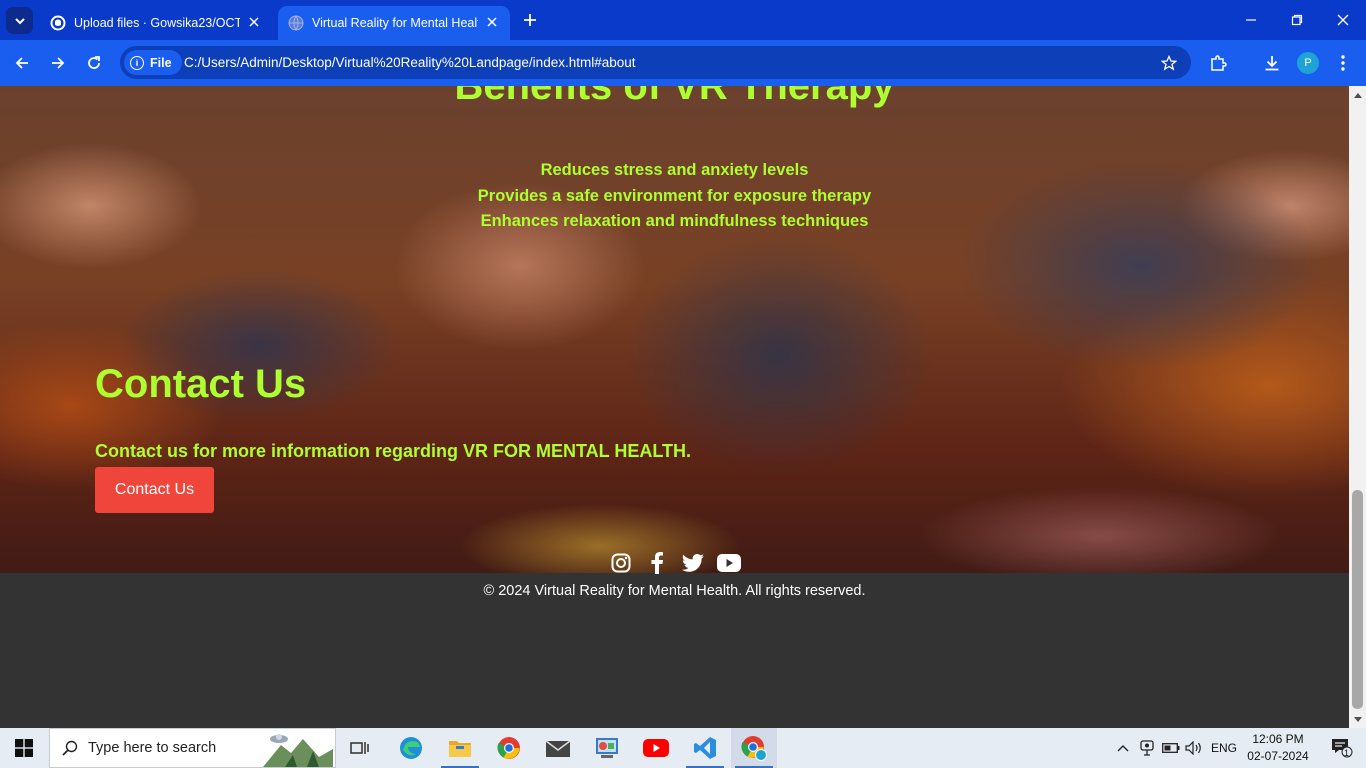 The height and width of the screenshot is (768, 1366). I want to click on minimize-icon, so click(1251, 20).